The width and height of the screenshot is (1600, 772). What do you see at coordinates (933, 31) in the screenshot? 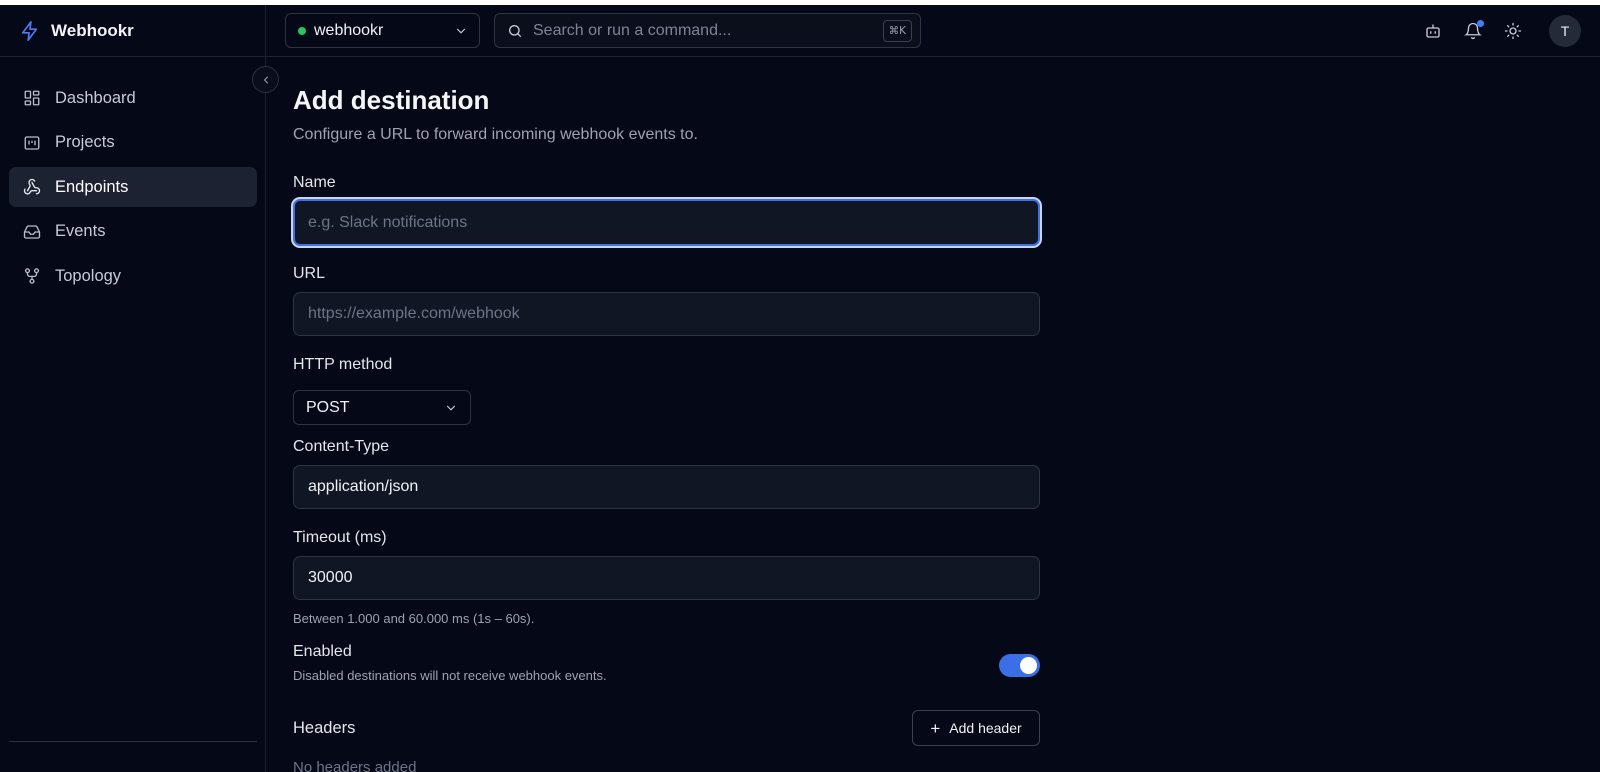
I see `top-bar: webhookr ⌘K T` at bounding box center [933, 31].